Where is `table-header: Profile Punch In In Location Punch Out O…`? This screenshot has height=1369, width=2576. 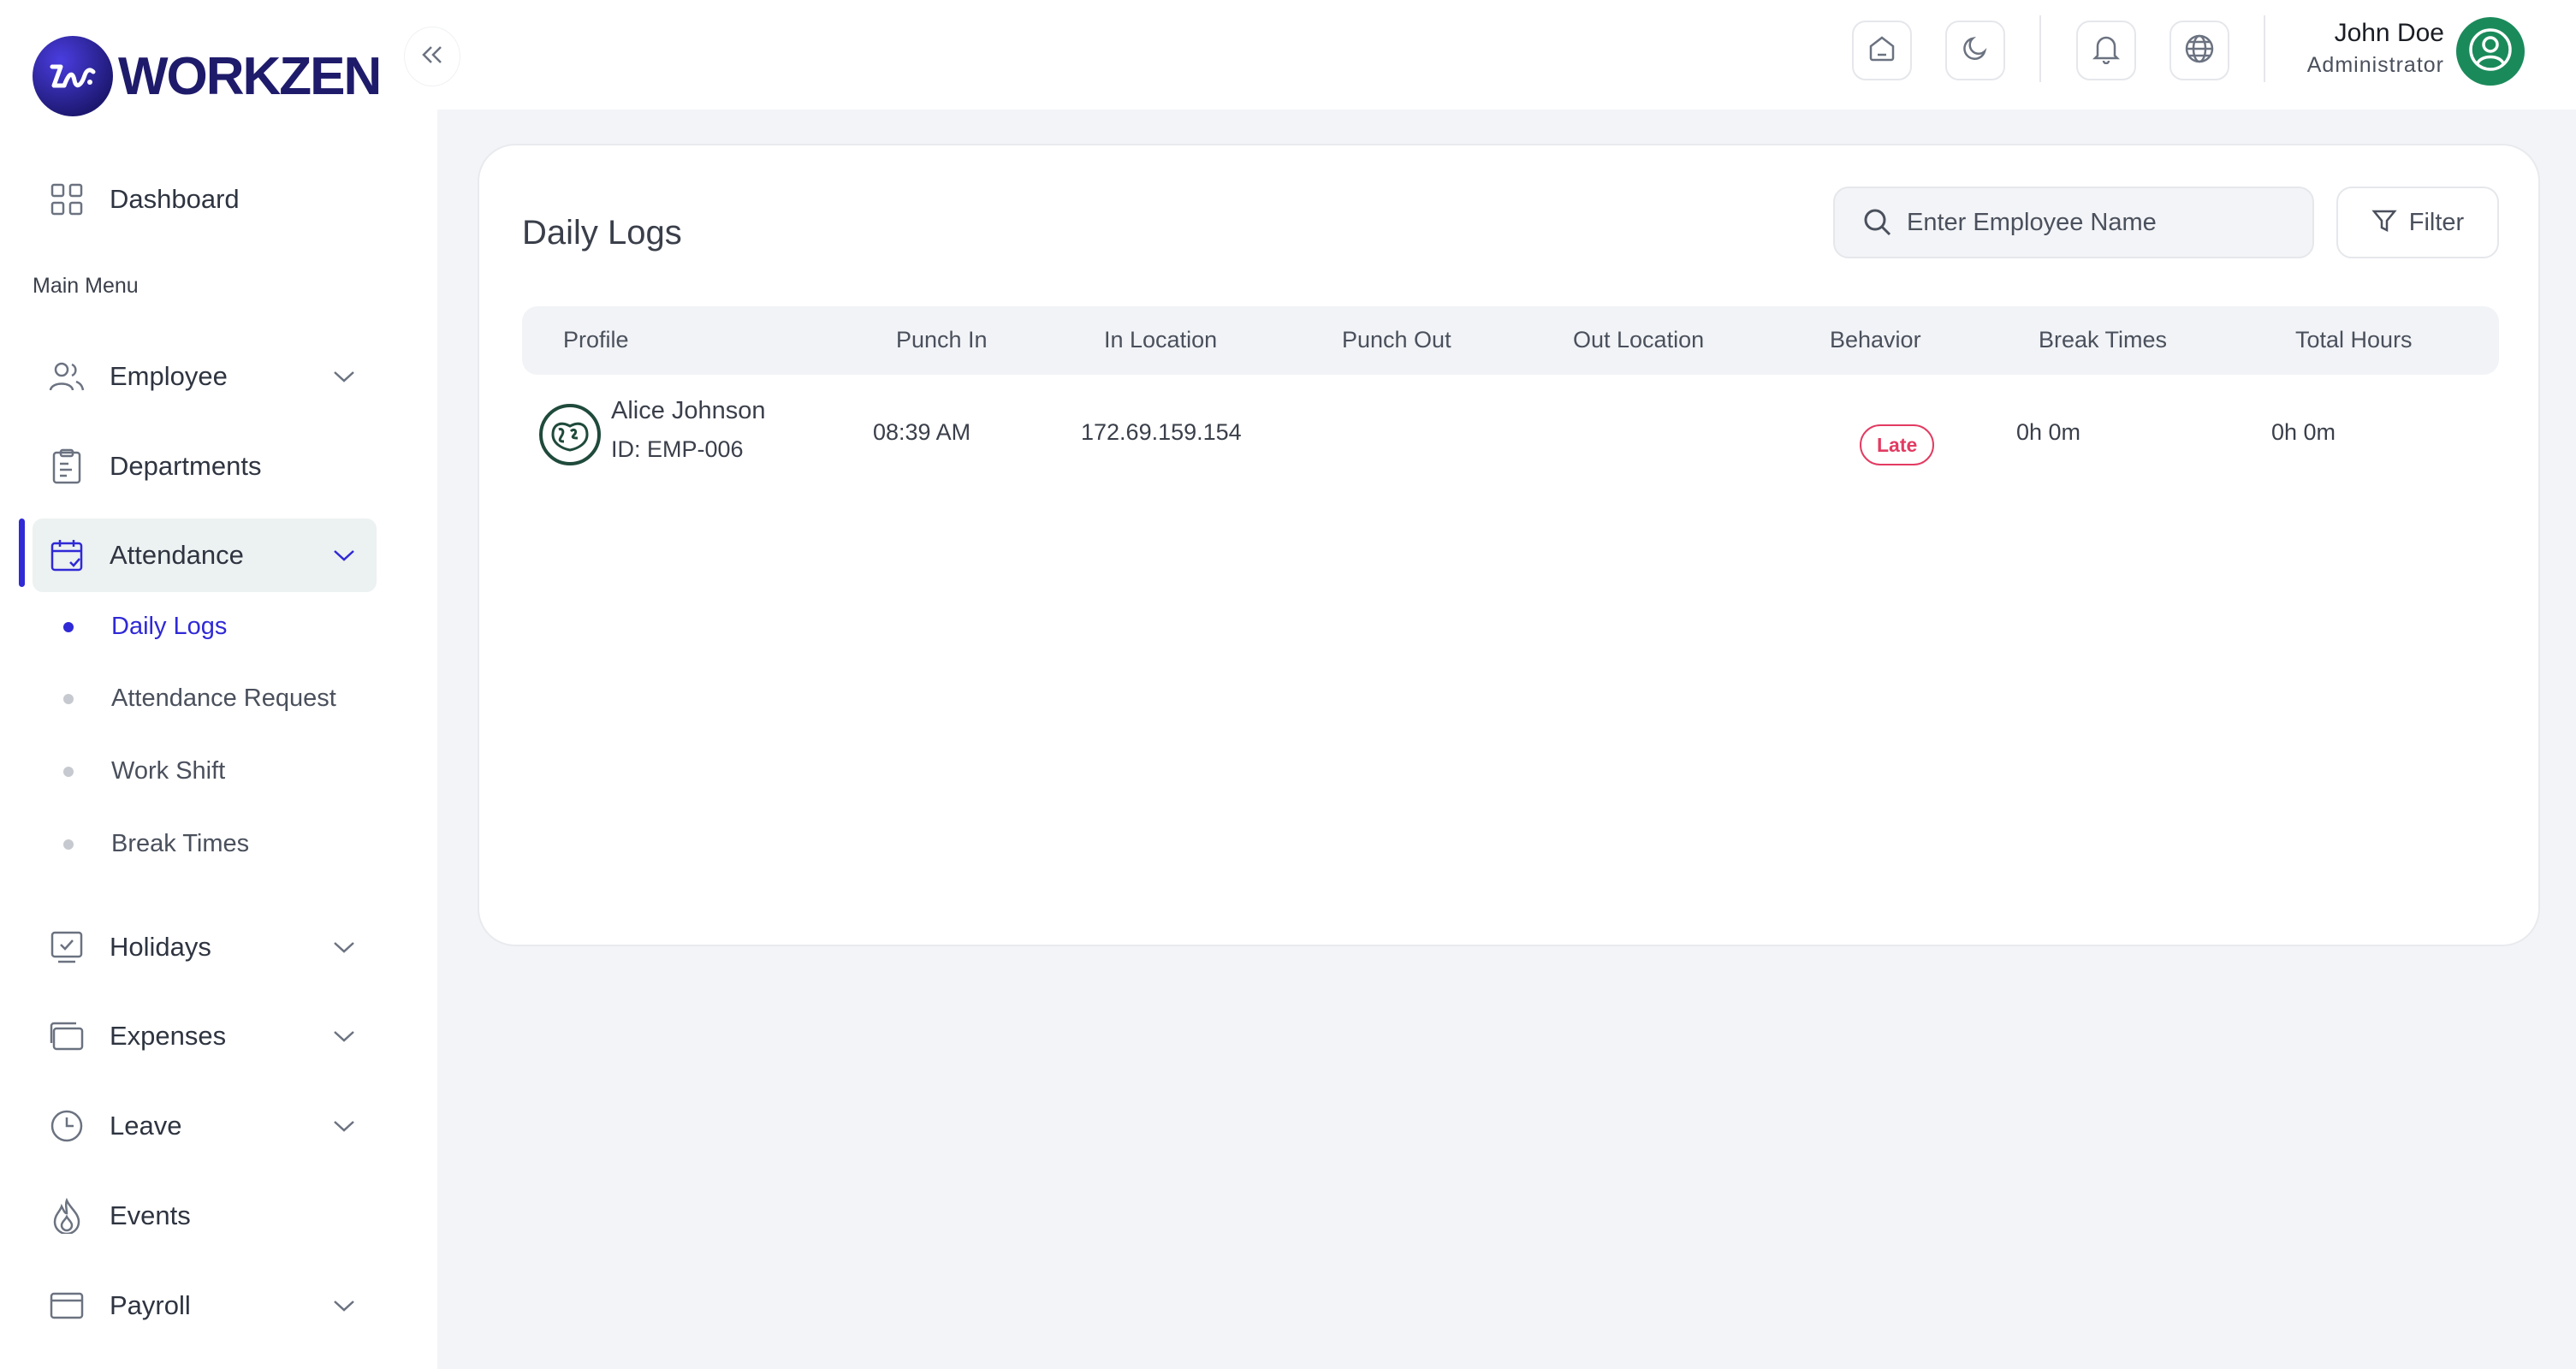 table-header: Profile Punch In In Location Punch Out O… is located at coordinates (1510, 340).